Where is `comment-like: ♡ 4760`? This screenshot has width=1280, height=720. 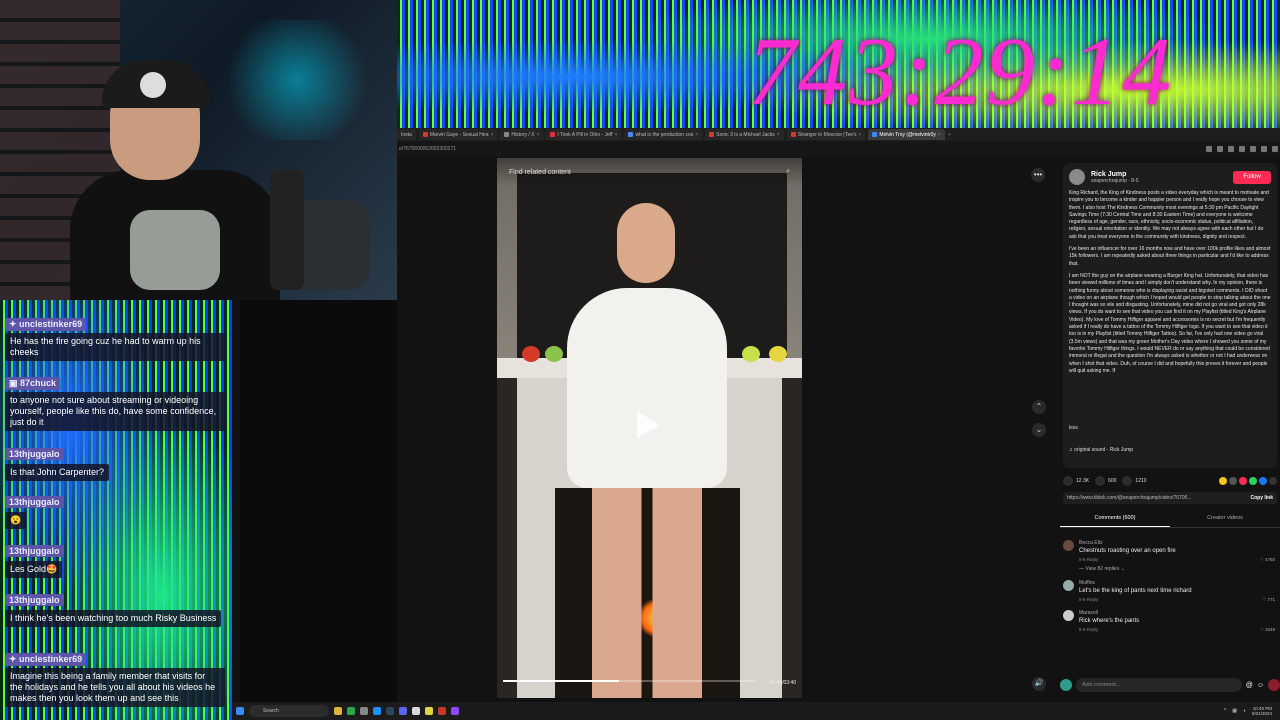
comment-like: ♡ 4760 is located at coordinates (1267, 560).